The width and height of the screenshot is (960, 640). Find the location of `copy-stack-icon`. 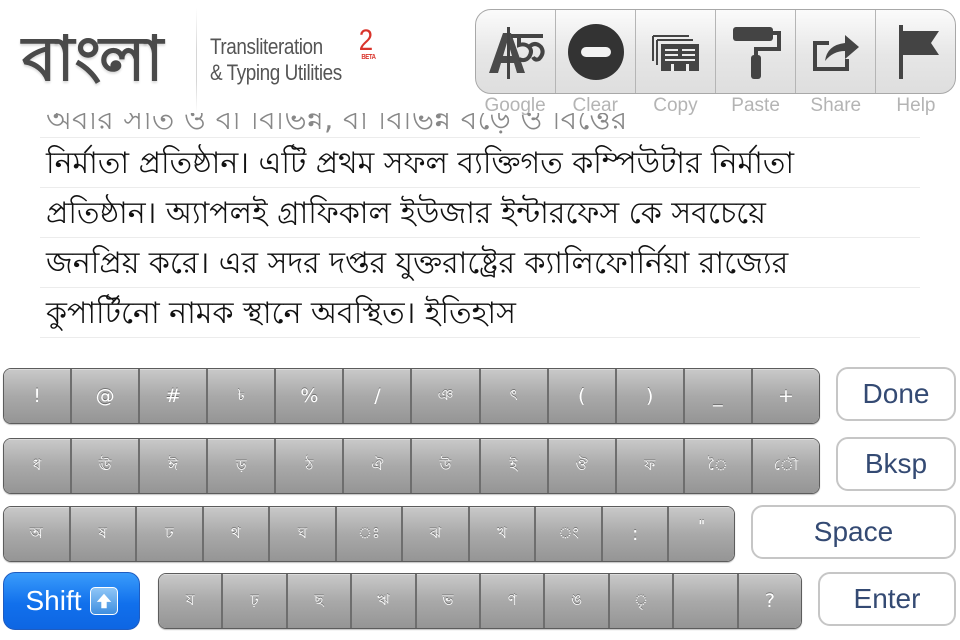

copy-stack-icon is located at coordinates (675, 52).